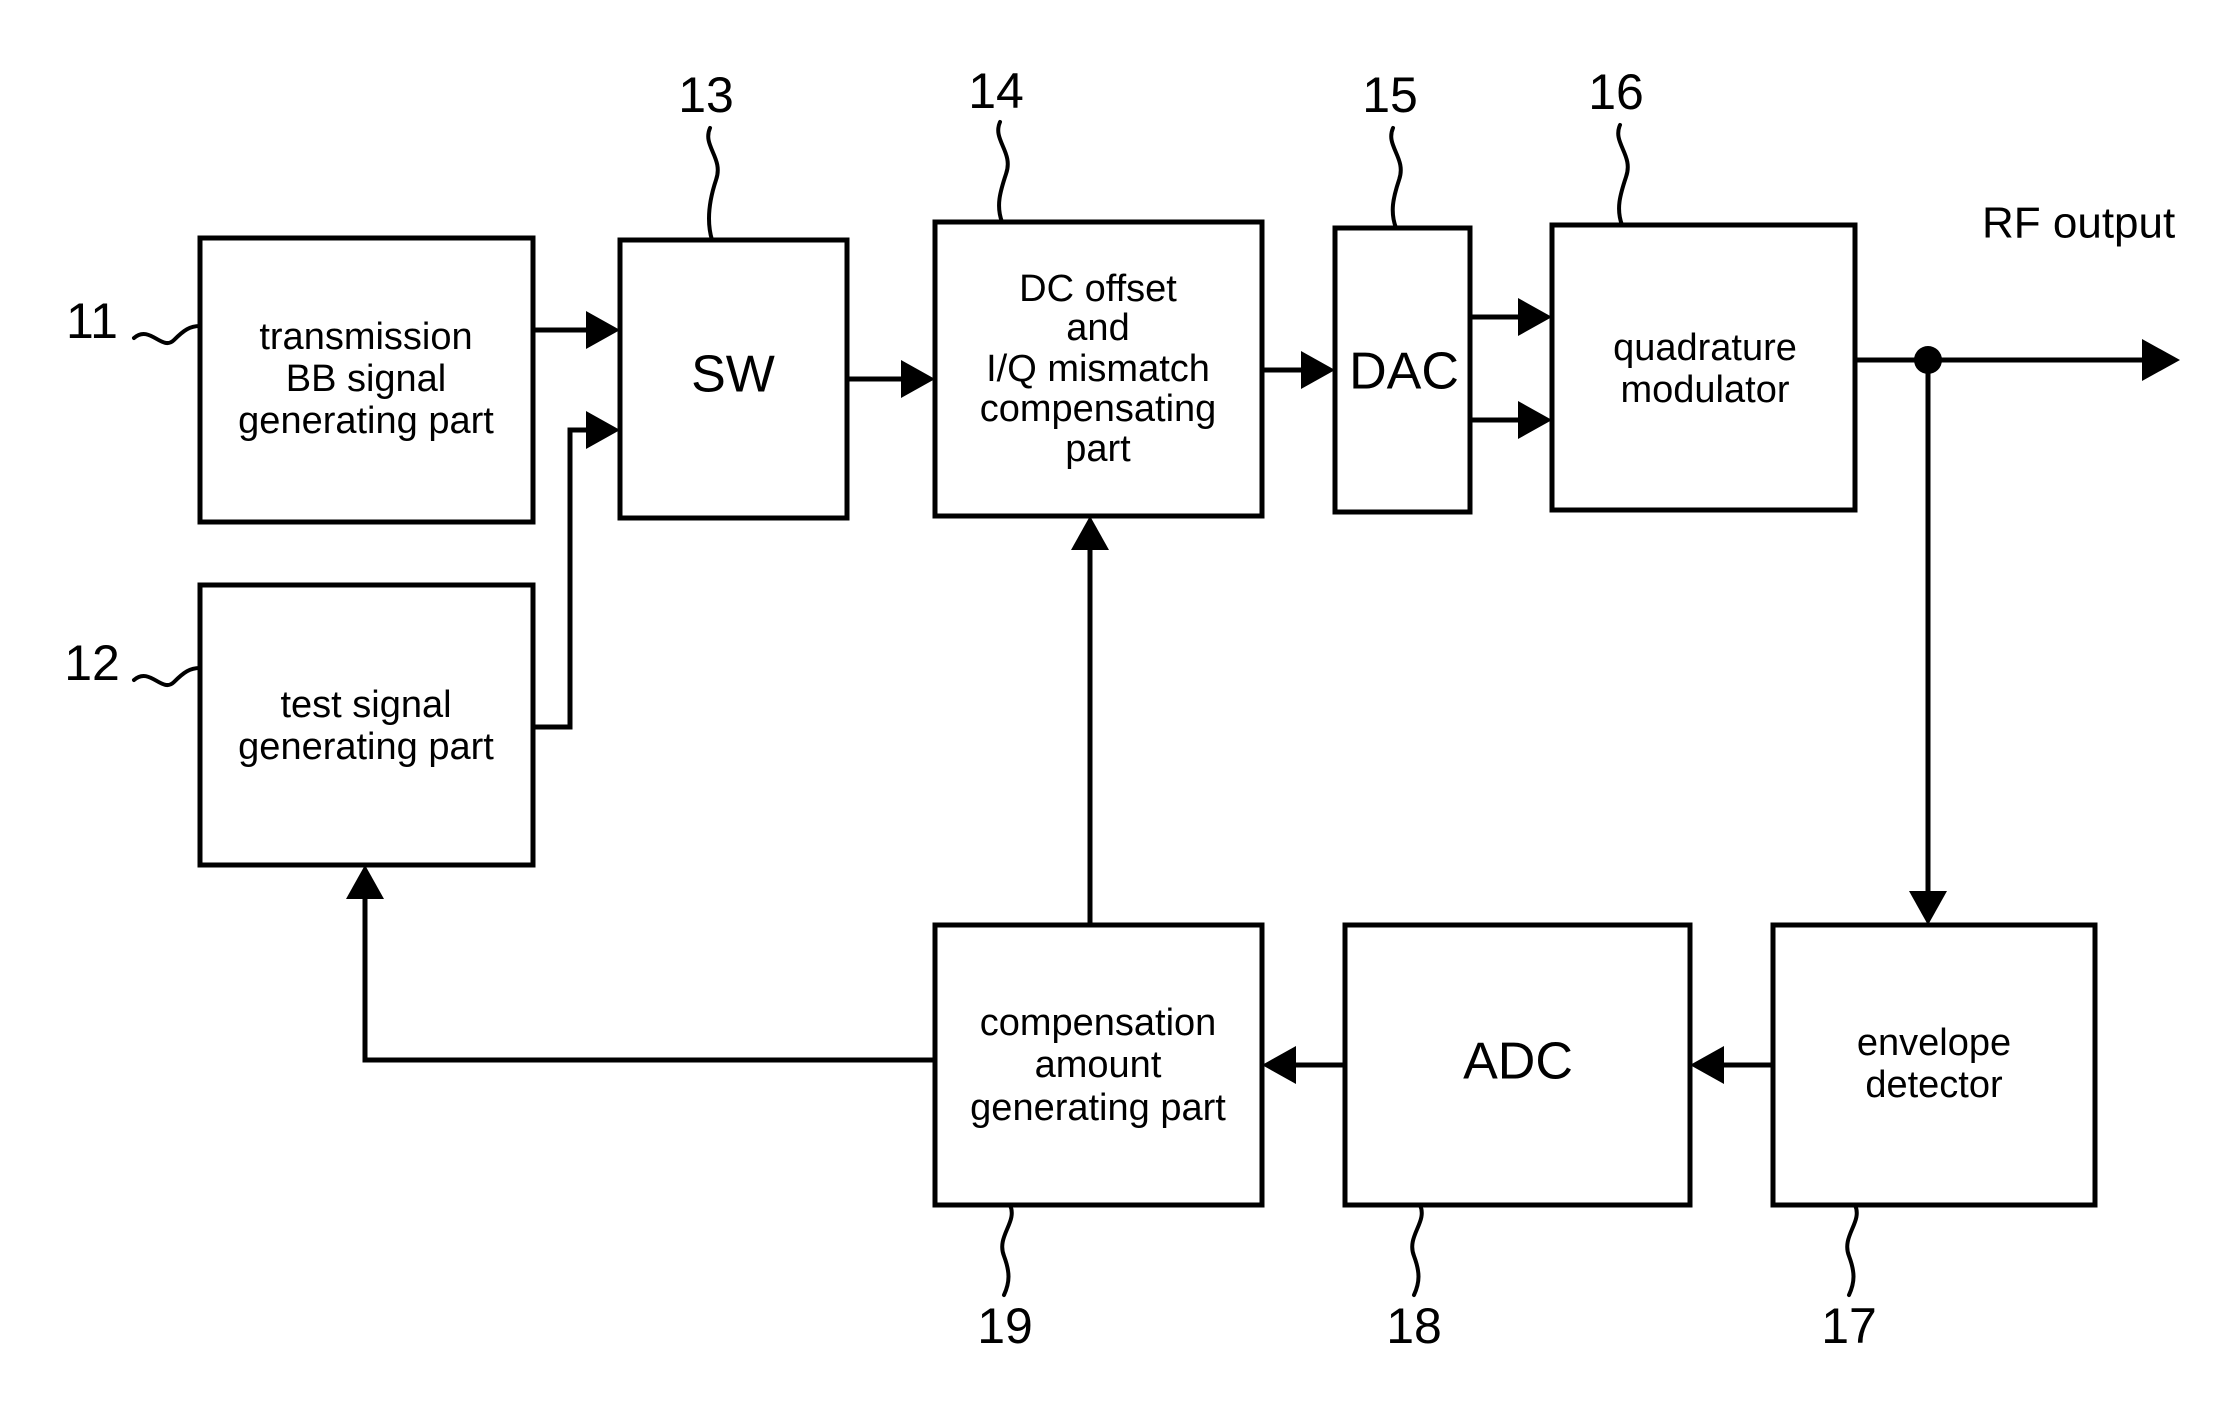 Image resolution: width=2229 pixels, height=1406 pixels. What do you see at coordinates (1097, 328) in the screenshot?
I see `block-dc-offset-line-2: and` at bounding box center [1097, 328].